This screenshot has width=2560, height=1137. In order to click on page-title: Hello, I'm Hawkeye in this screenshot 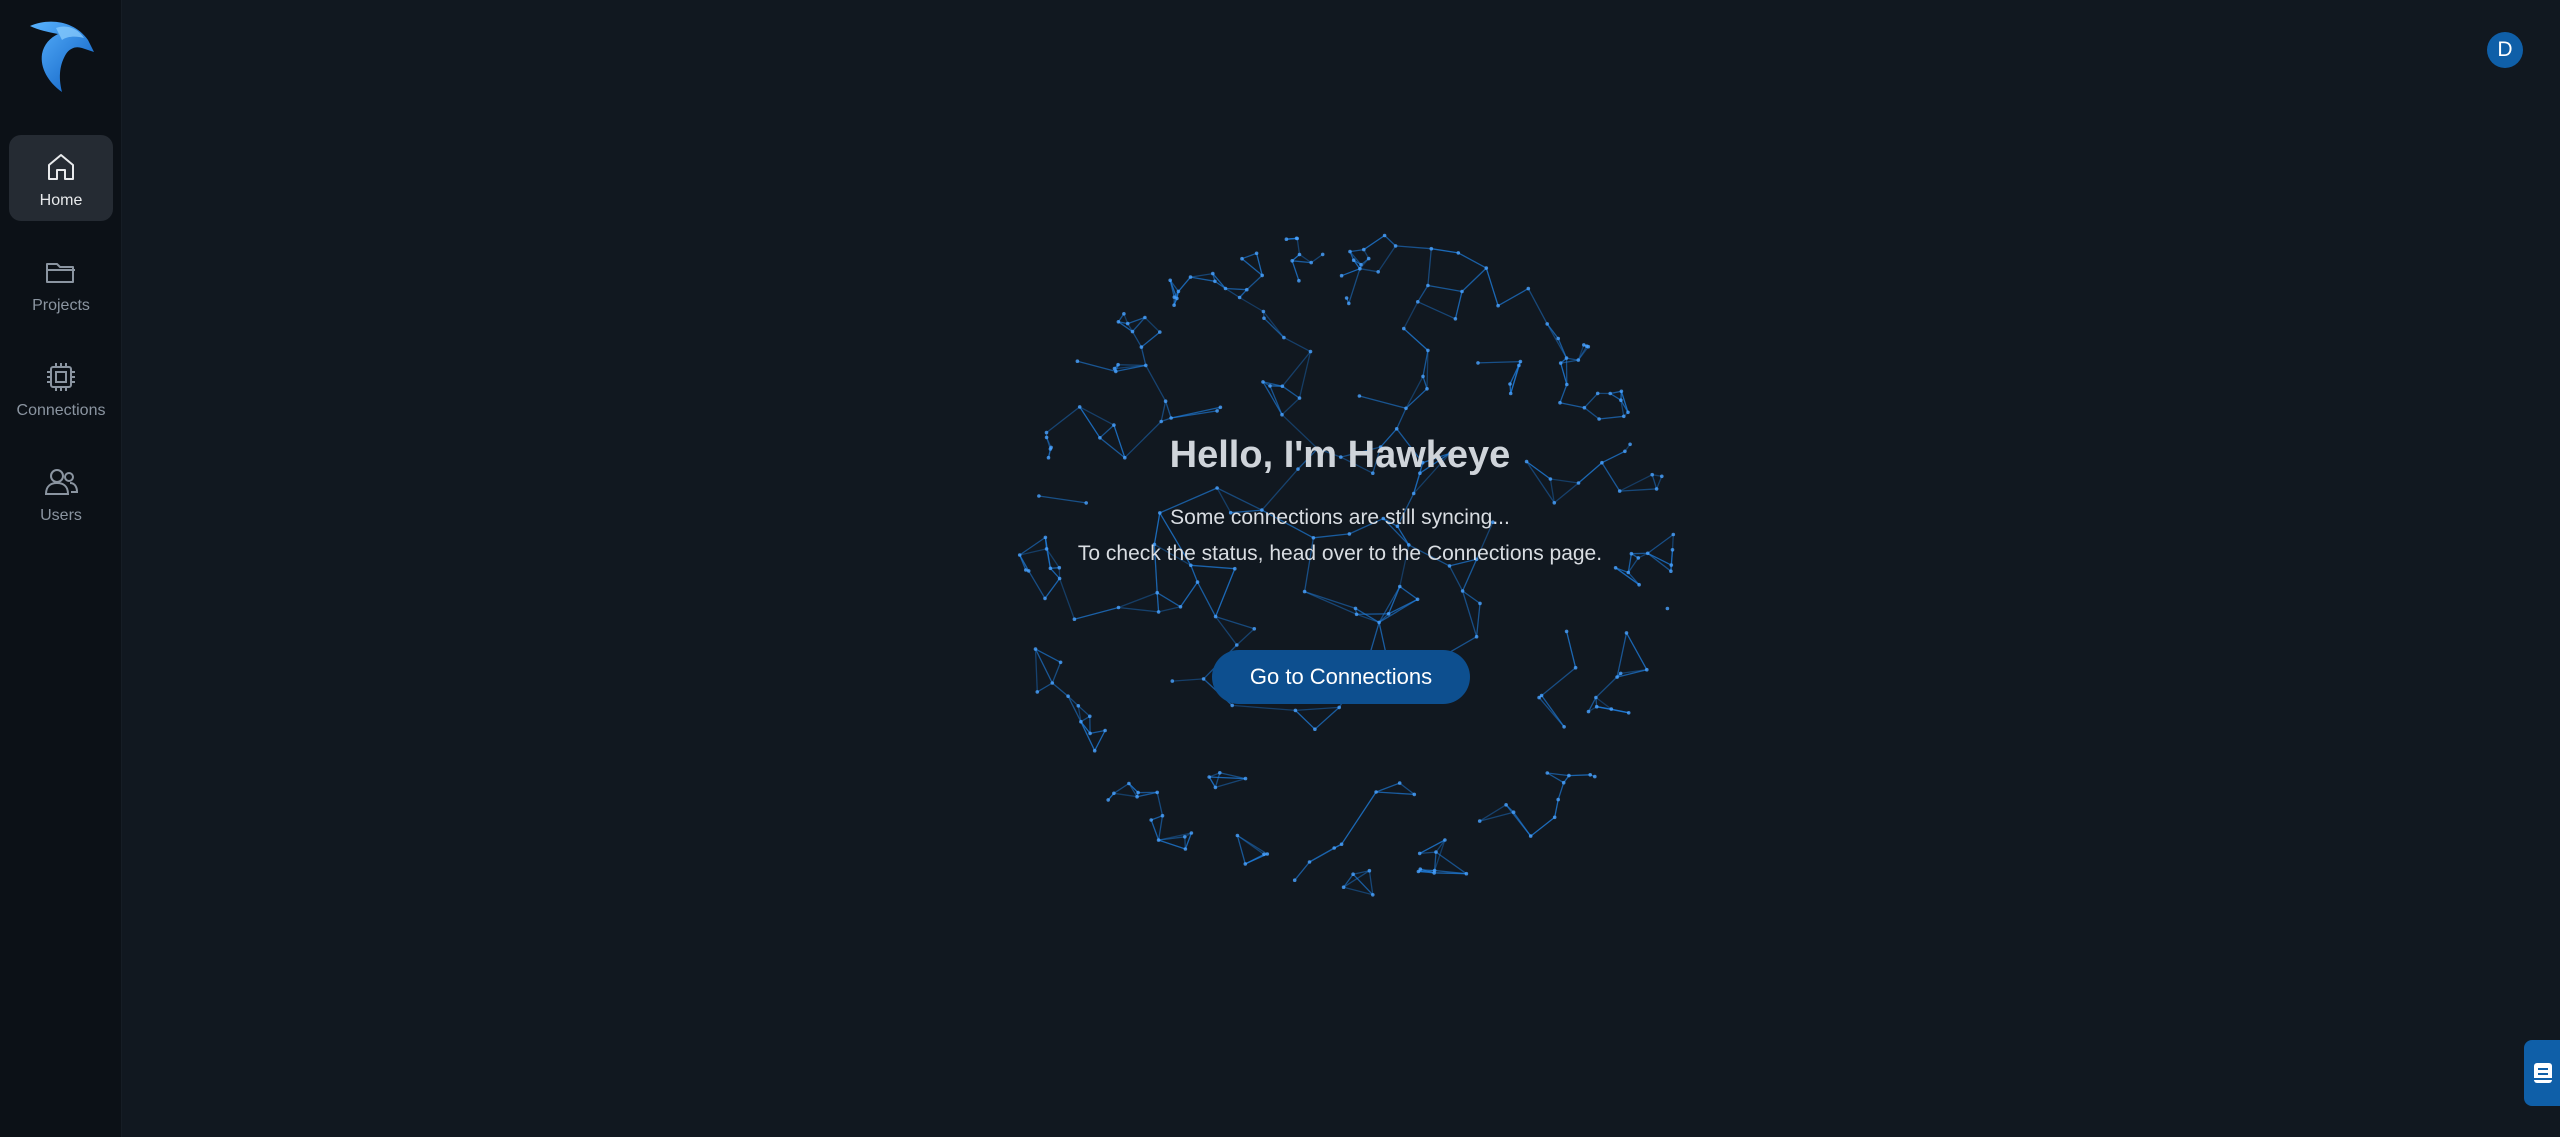, I will do `click(1340, 455)`.